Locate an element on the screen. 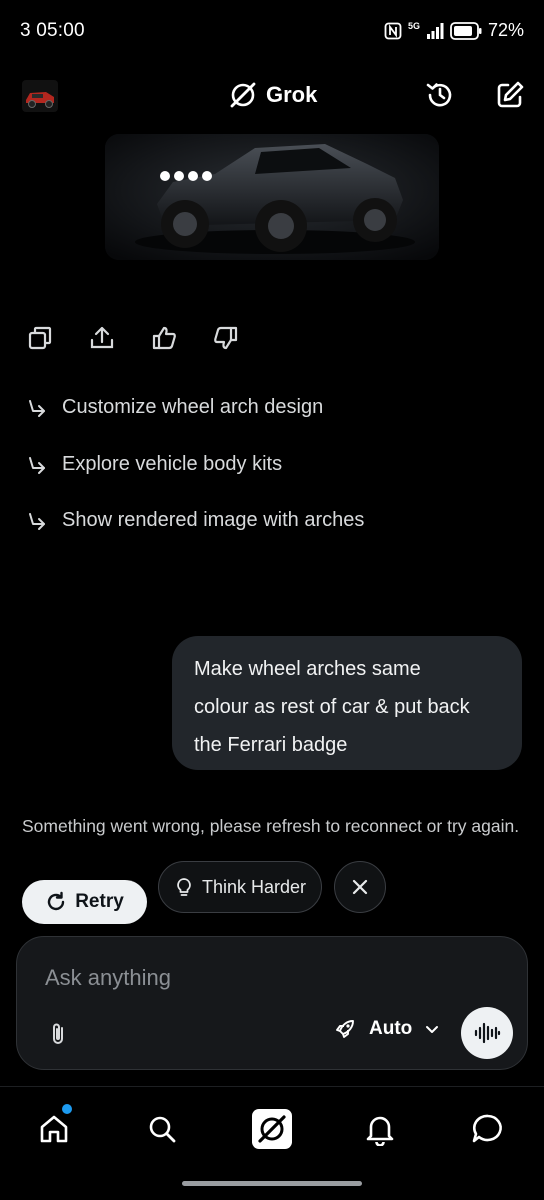 Image resolution: width=544 pixels, height=1200 pixels. status-indicators: 5G 72% is located at coordinates (454, 30).